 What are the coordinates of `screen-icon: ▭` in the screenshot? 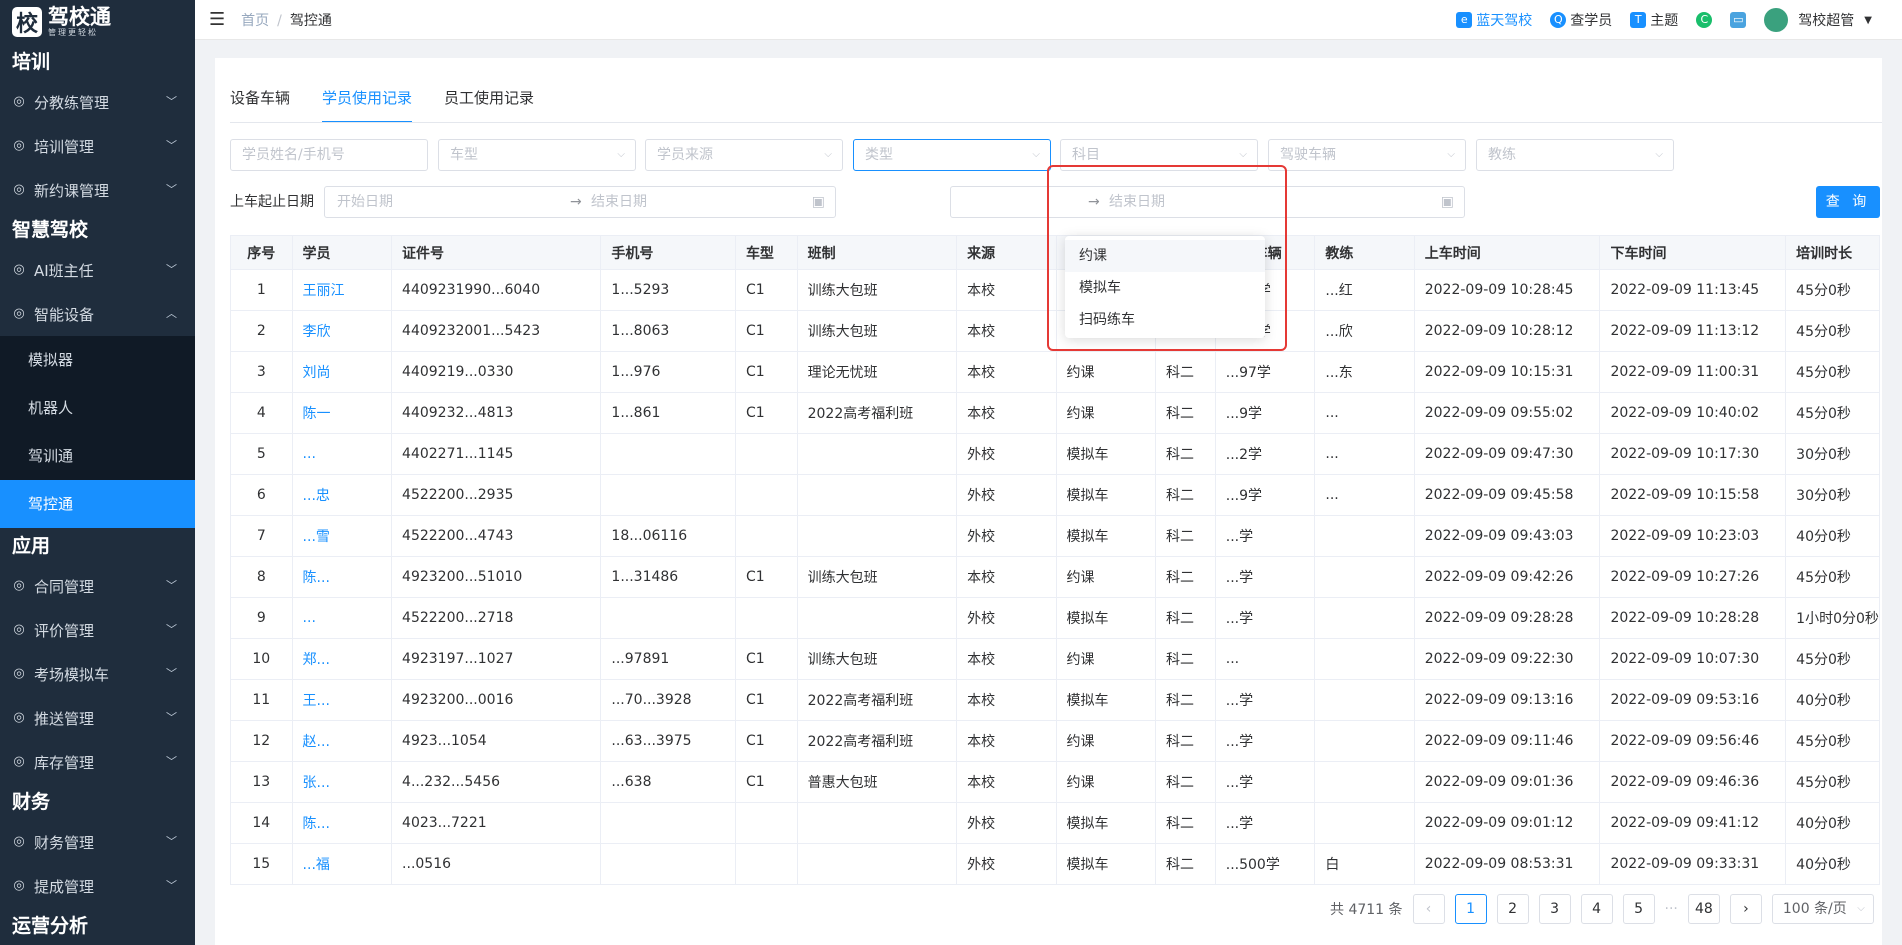 It's located at (1738, 20).